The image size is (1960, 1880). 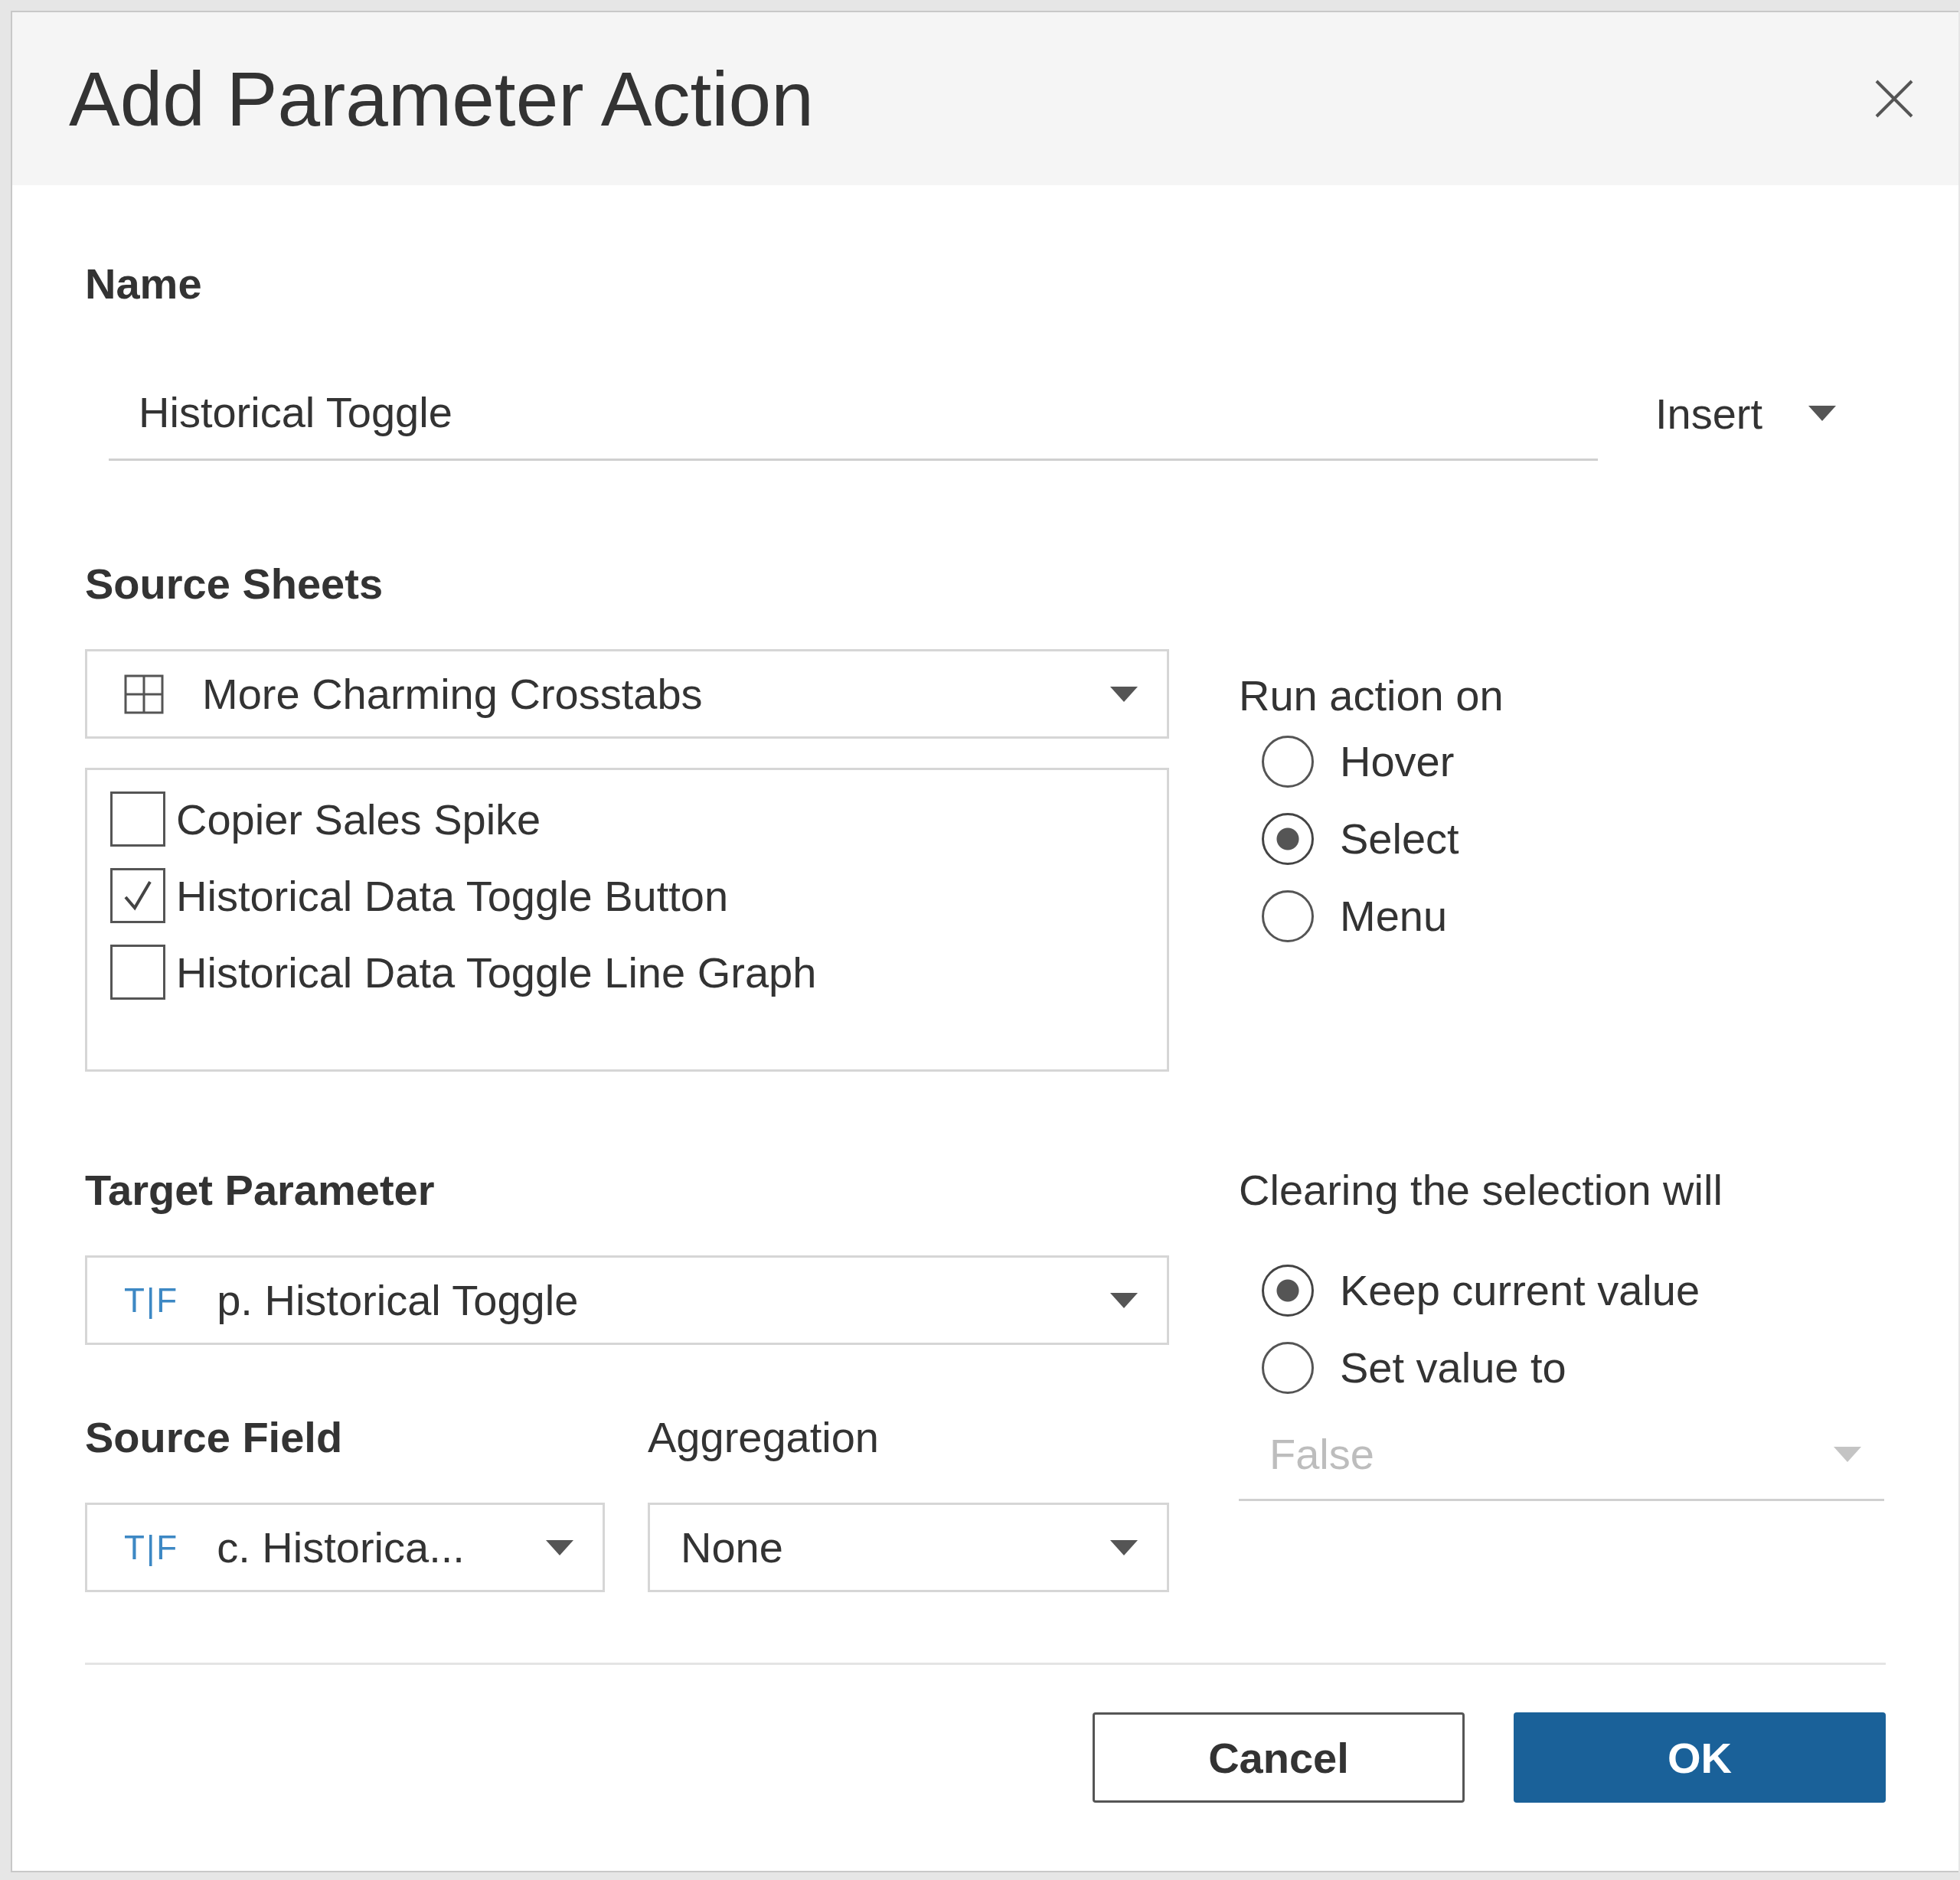 I want to click on grid-icon, so click(x=144, y=694).